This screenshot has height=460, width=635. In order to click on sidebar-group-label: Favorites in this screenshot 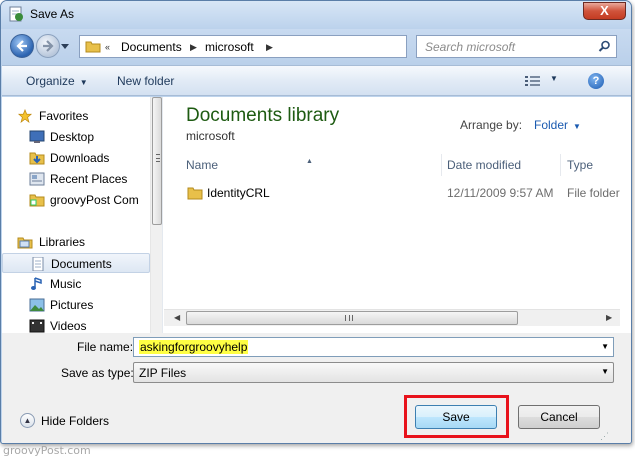, I will do `click(64, 116)`.